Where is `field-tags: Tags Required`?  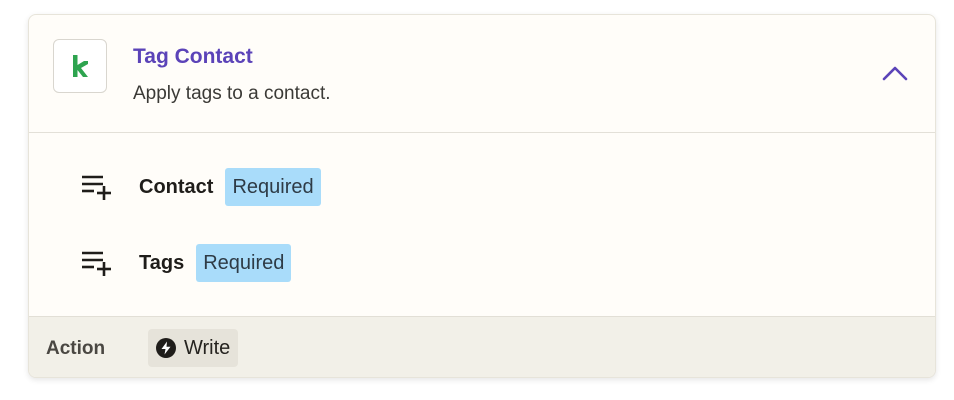
field-tags: Tags Required is located at coordinates (186, 263).